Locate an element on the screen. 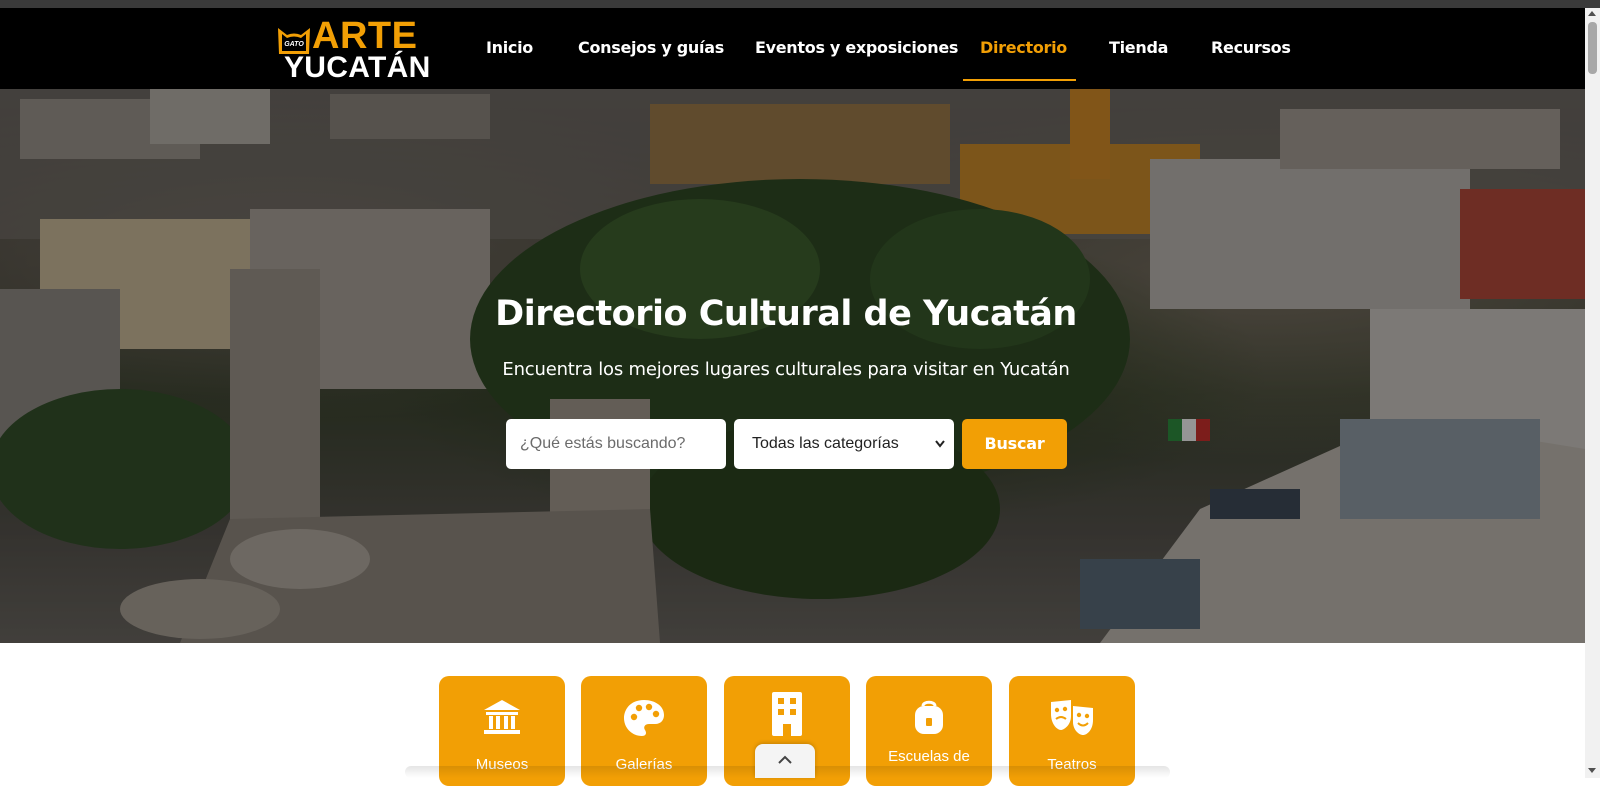 The image size is (1600, 786). category-select: Todas las categorías is located at coordinates (844, 444).